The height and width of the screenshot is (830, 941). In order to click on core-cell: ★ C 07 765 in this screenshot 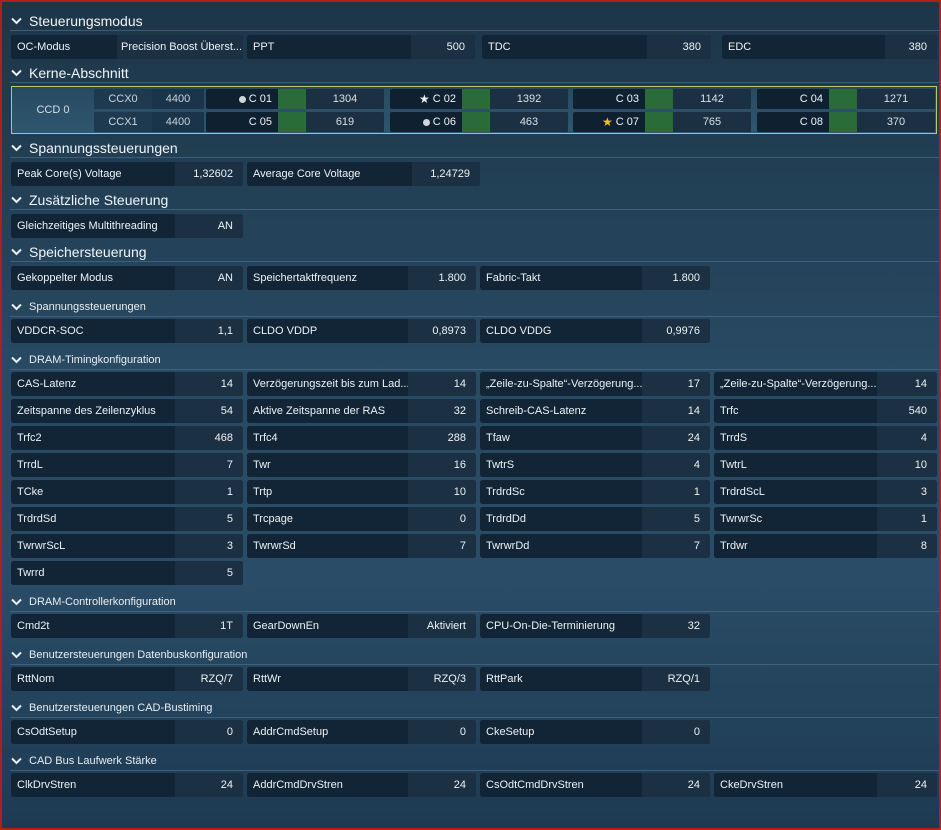, I will do `click(662, 122)`.